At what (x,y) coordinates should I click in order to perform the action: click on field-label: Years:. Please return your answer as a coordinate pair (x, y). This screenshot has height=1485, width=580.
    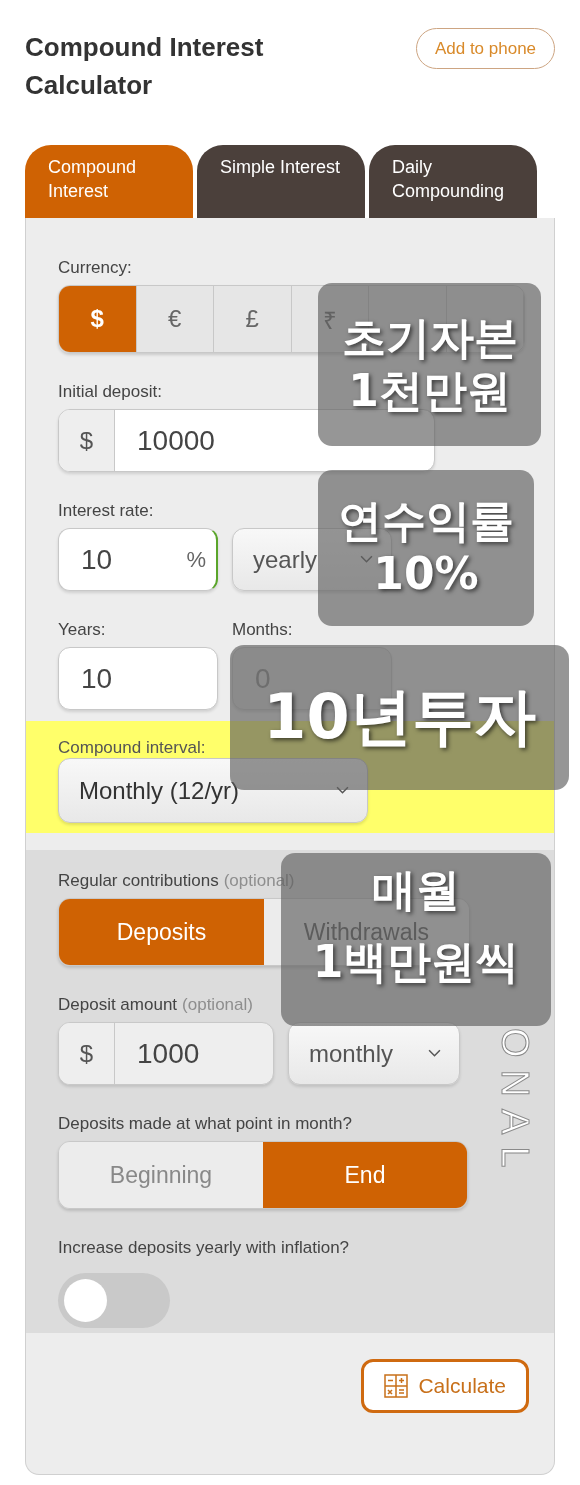
    Looking at the image, I should click on (82, 630).